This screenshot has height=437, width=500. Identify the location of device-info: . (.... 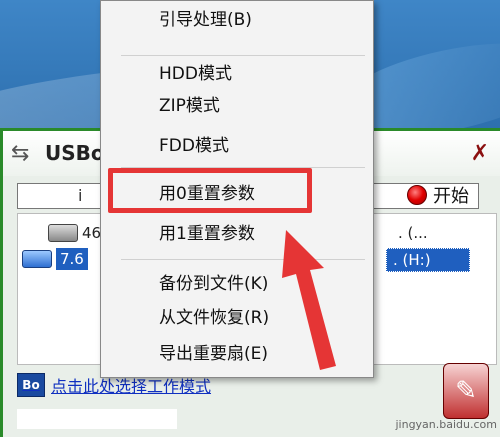
(413, 233).